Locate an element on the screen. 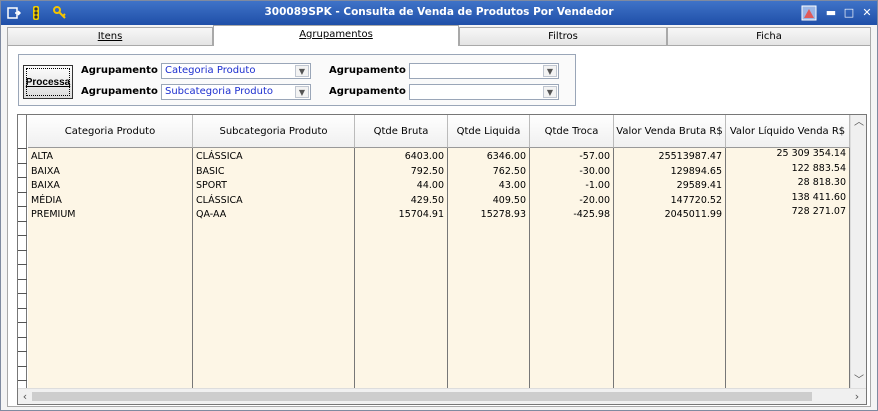 This screenshot has width=878, height=411. minimize-button: ▬ is located at coordinates (831, 13).